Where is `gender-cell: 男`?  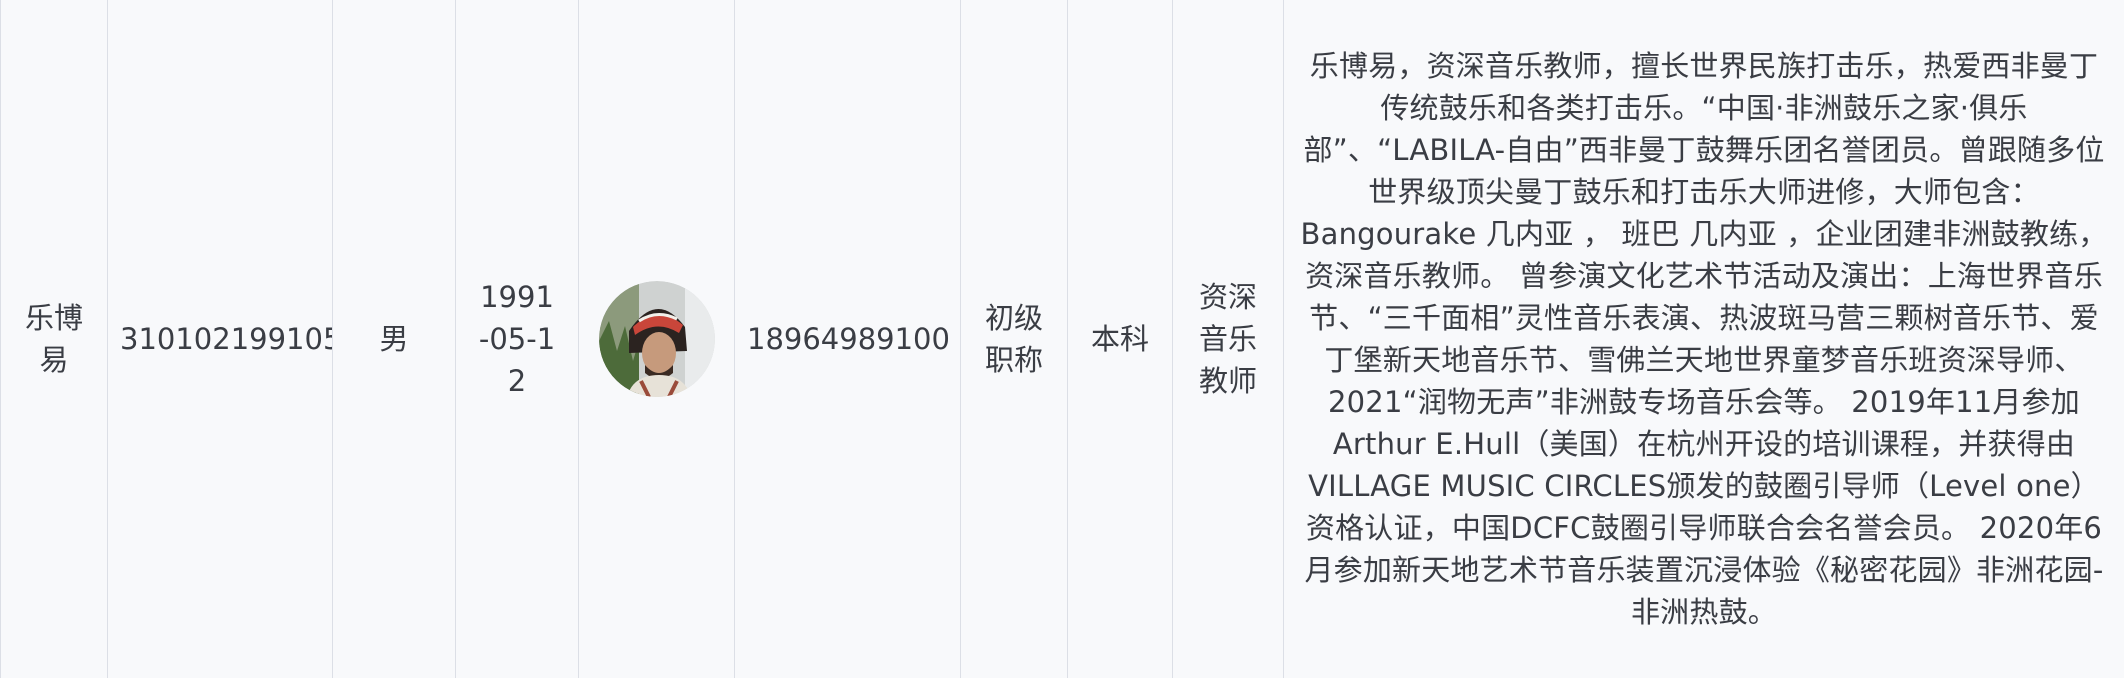
gender-cell: 男 is located at coordinates (394, 339).